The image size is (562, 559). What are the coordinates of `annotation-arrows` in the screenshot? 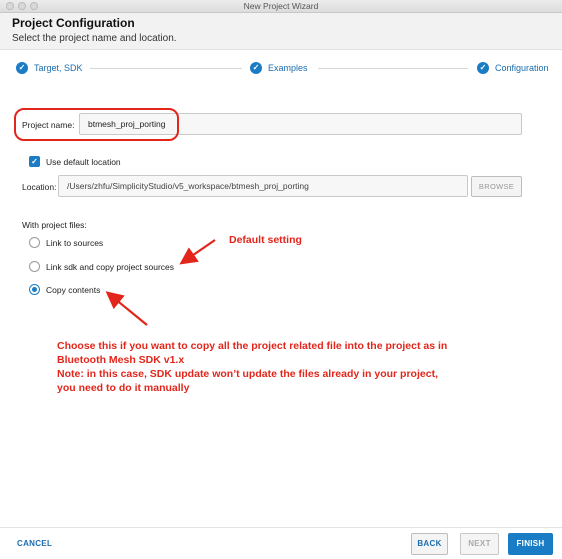 It's located at (160, 282).